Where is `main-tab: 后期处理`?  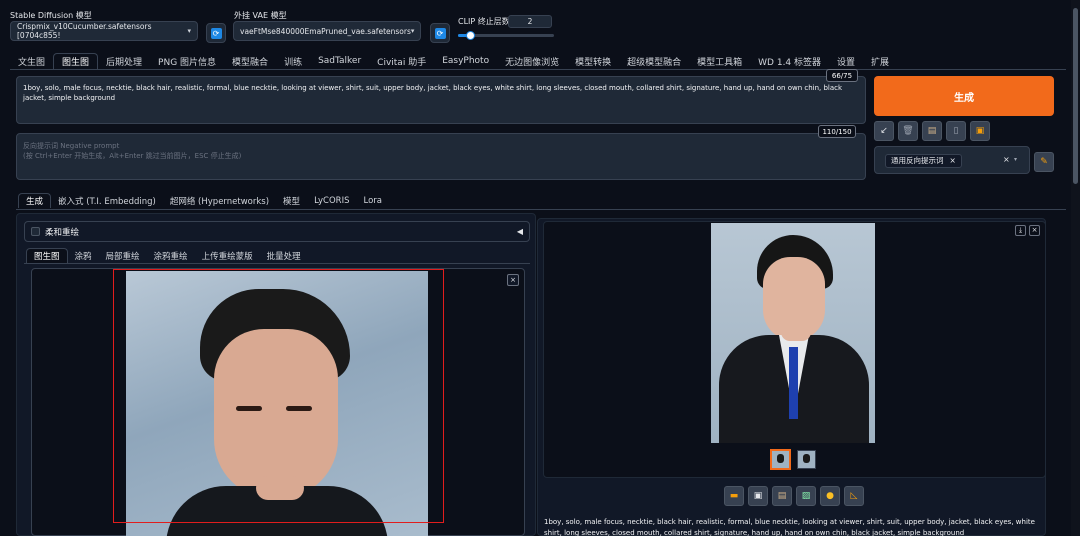 main-tab: 后期处理 is located at coordinates (124, 61).